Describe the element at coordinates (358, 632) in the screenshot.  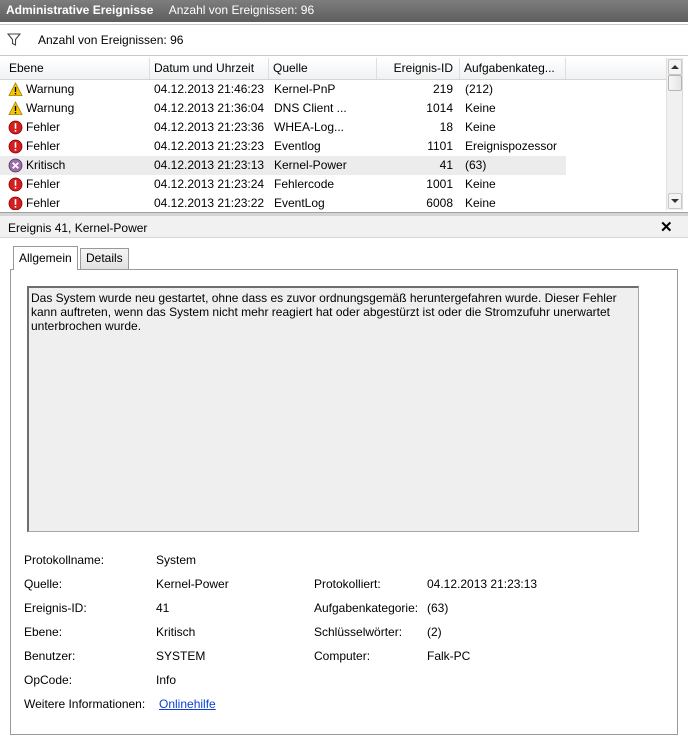
I see `keywords-label: Schlüsselwörter:` at that location.